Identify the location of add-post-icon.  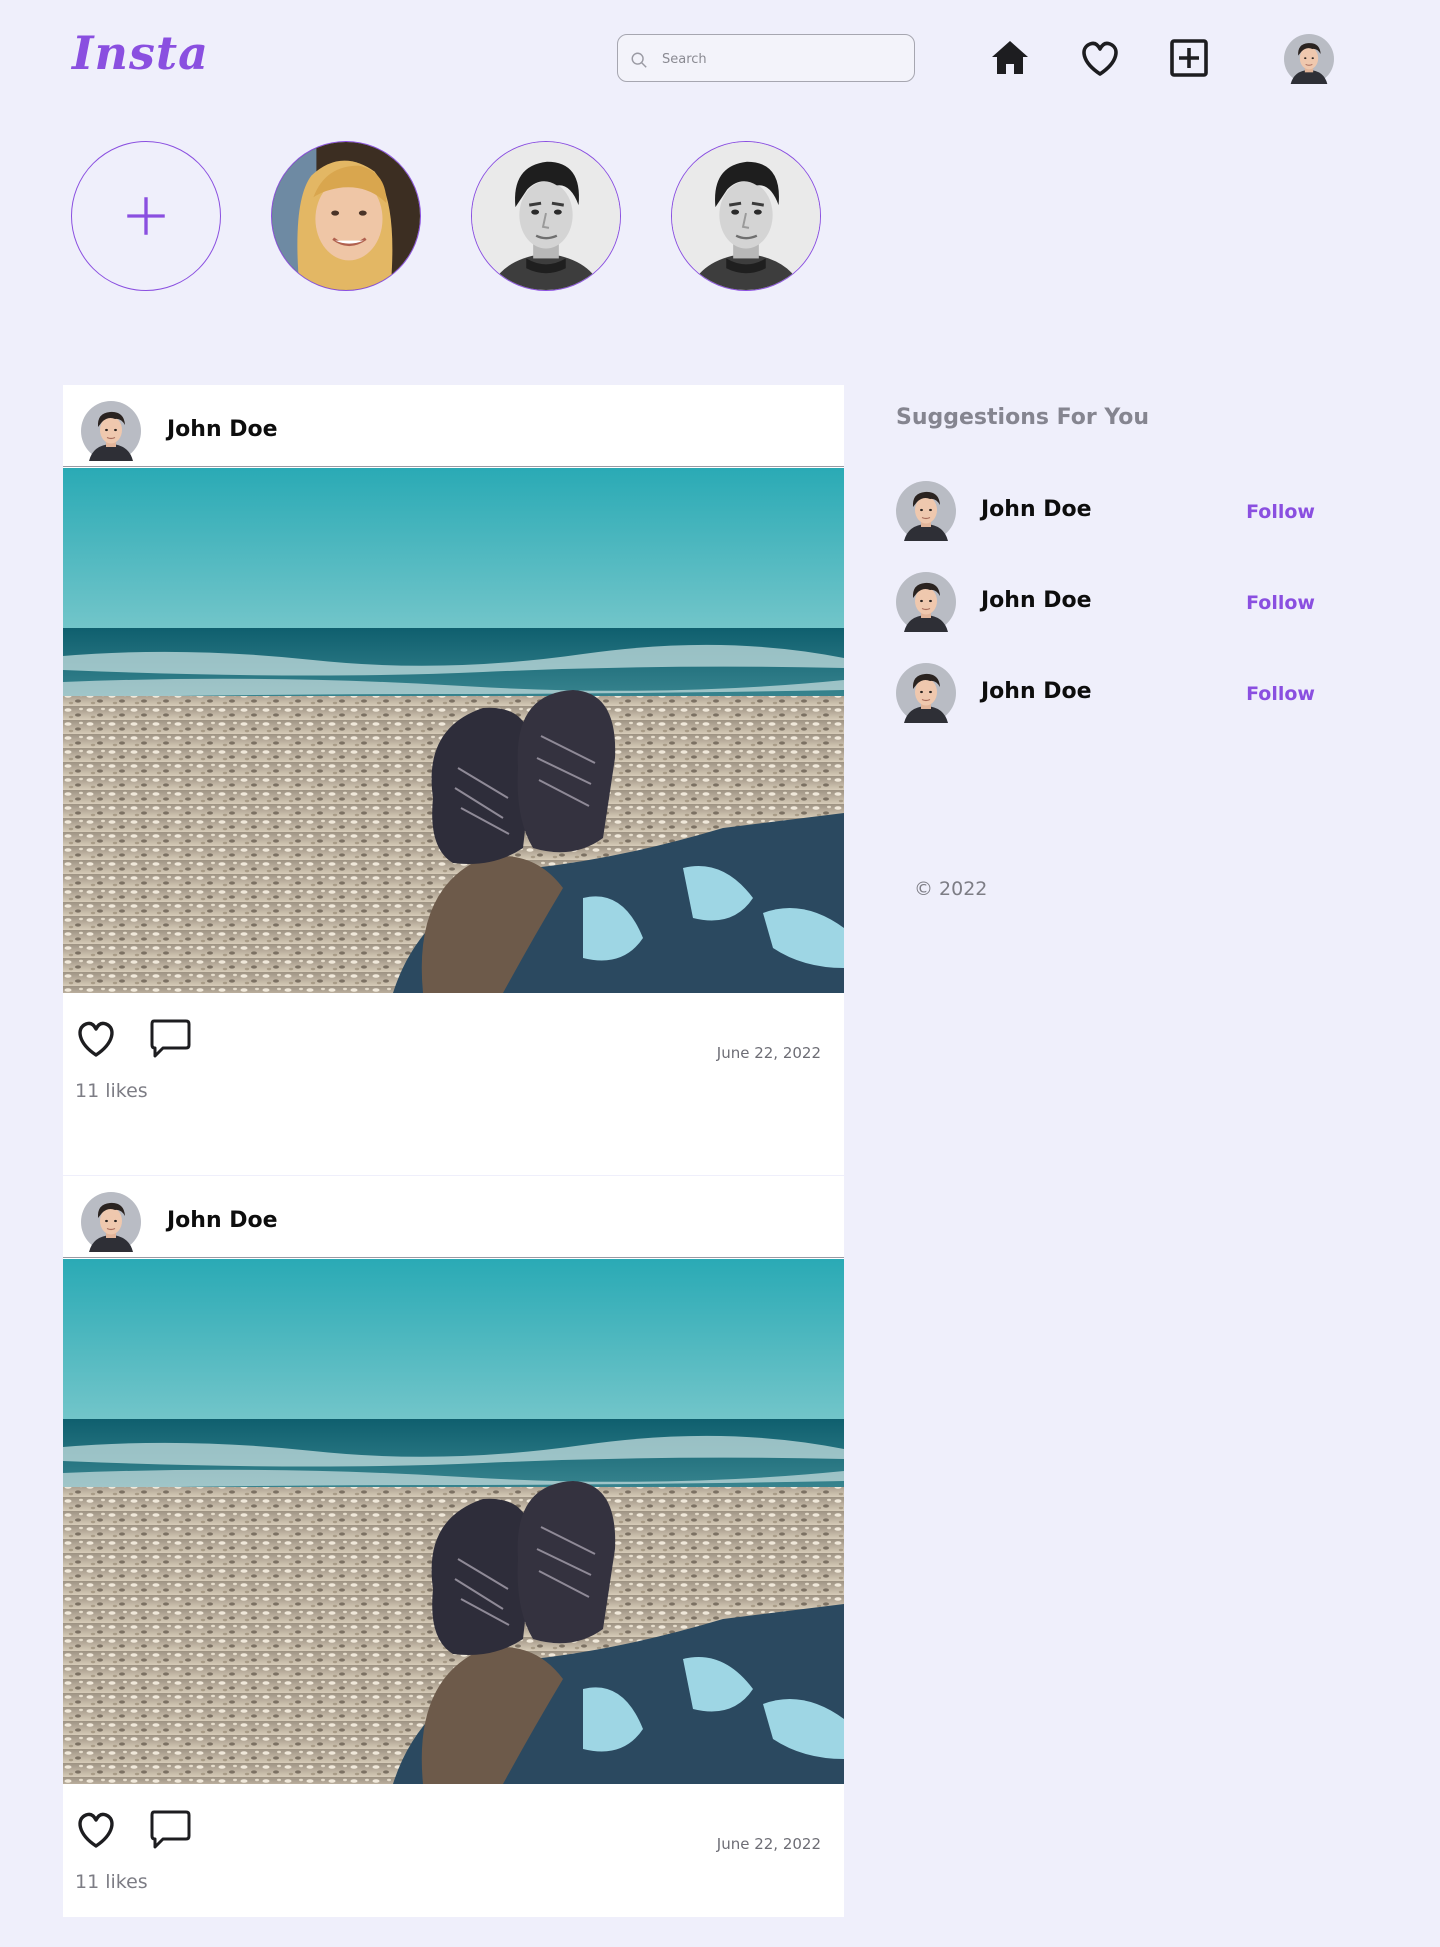
(1189, 58).